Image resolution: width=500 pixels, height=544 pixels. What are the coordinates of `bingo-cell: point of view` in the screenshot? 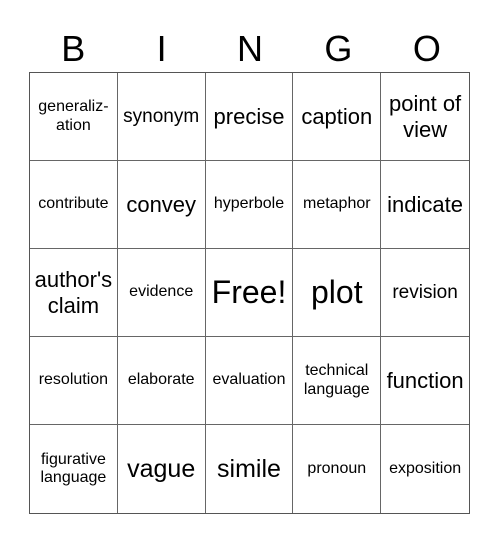 It's located at (425, 117).